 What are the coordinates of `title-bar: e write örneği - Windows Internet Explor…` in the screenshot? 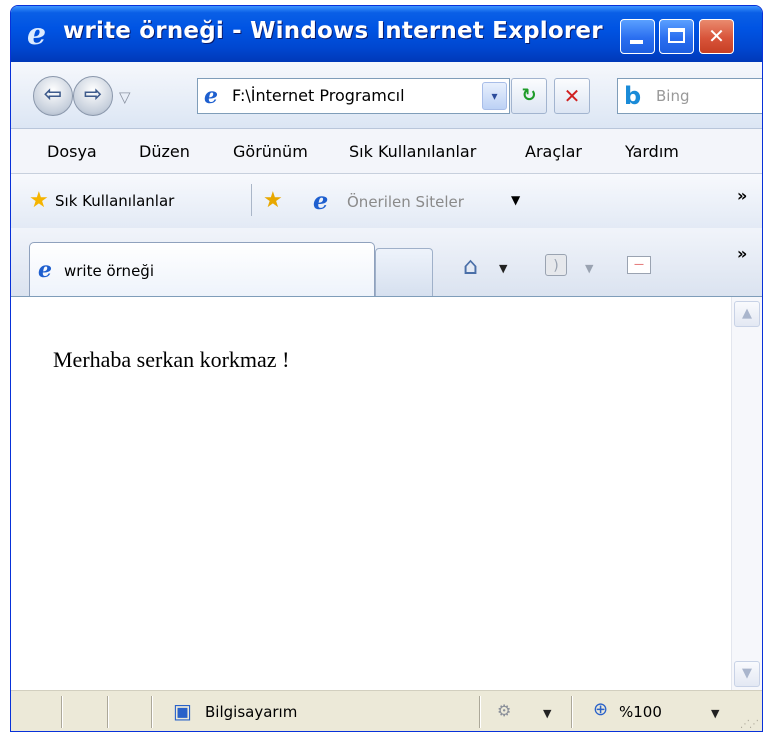 It's located at (386, 34).